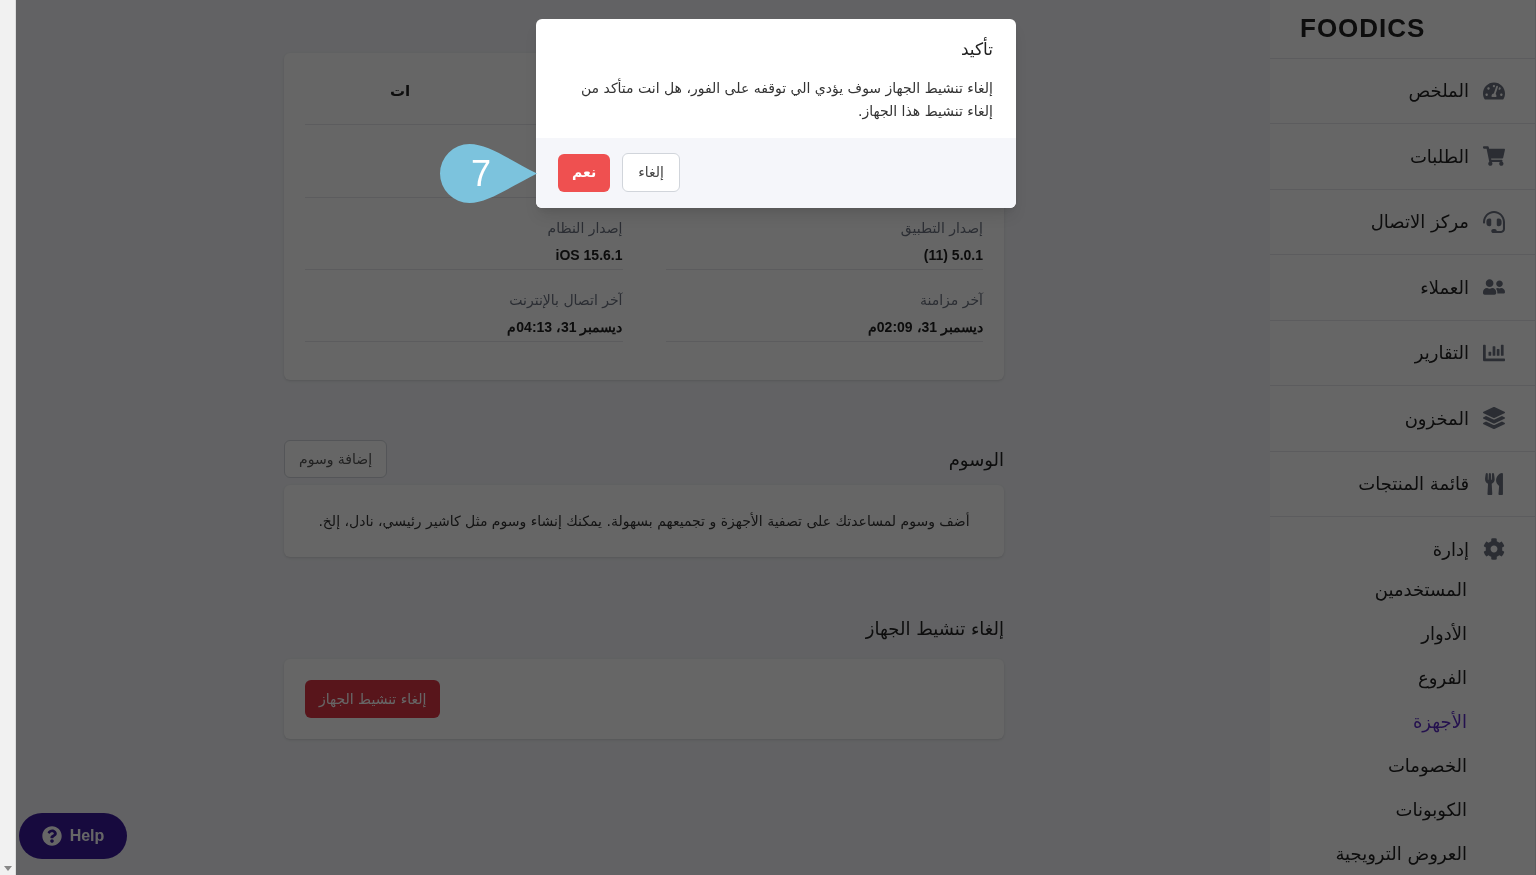 Image resolution: width=1536 pixels, height=875 pixels. Describe the element at coordinates (1494, 483) in the screenshot. I see `utensils-icon` at that location.